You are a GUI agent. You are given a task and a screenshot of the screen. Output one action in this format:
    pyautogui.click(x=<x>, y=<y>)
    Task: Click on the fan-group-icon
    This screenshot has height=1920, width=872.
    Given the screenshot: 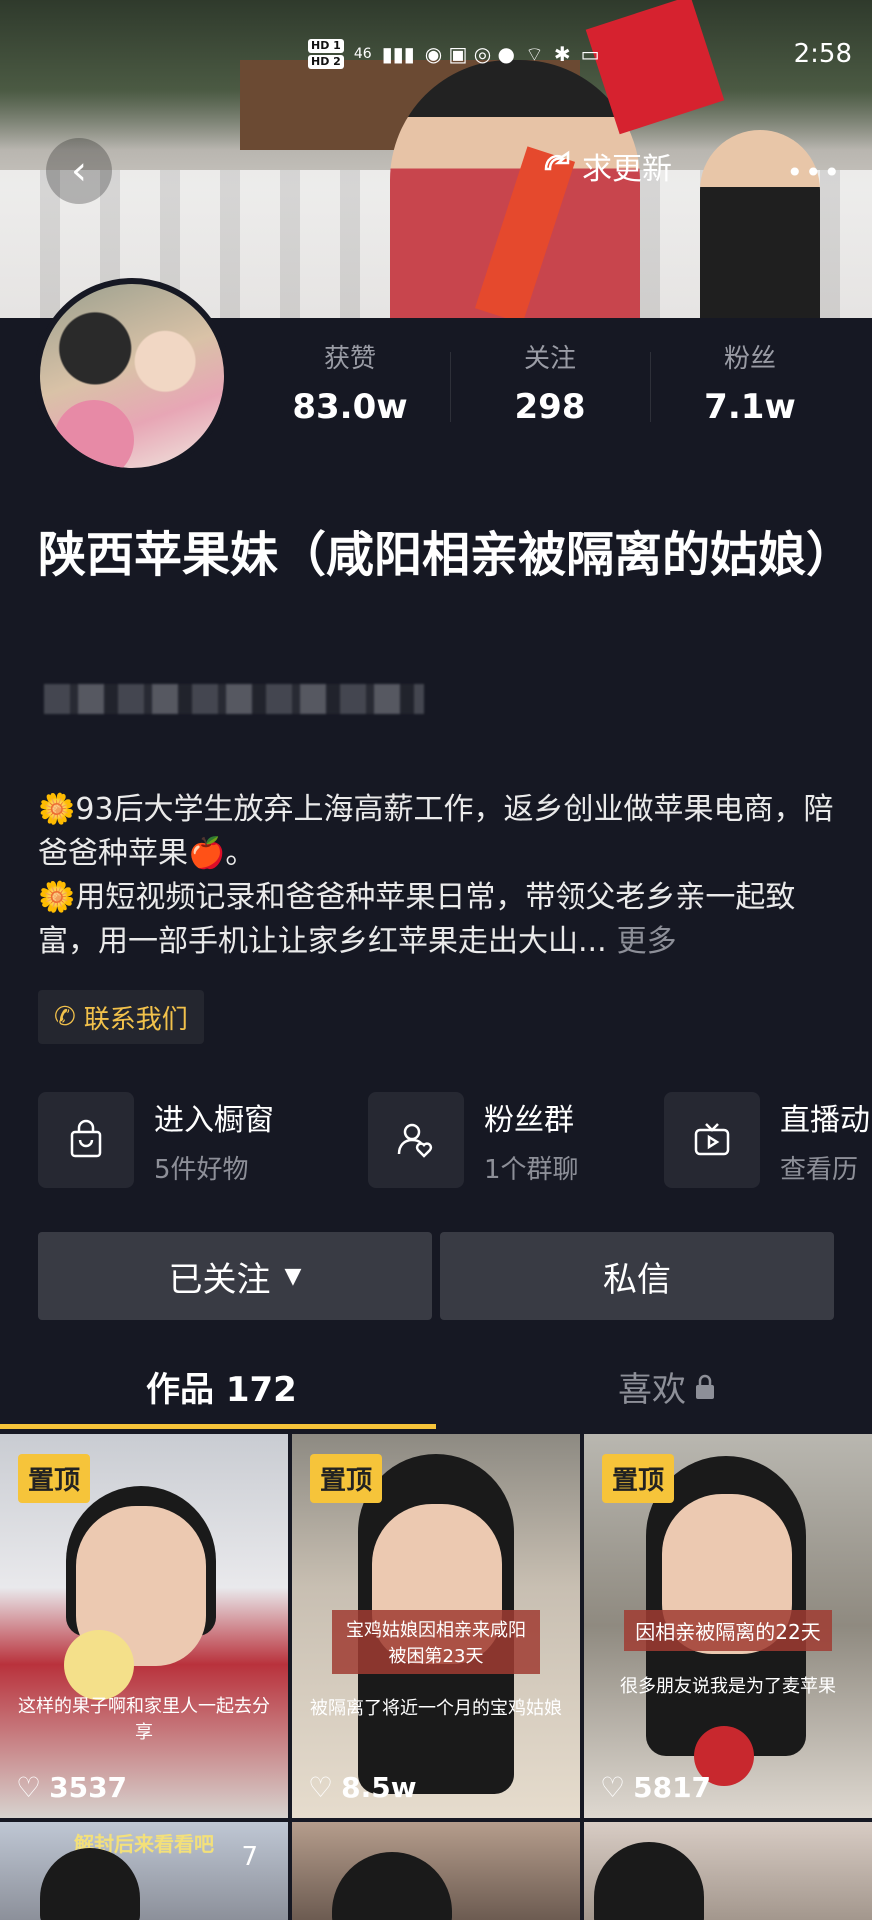 What is the action you would take?
    pyautogui.click(x=416, y=1140)
    